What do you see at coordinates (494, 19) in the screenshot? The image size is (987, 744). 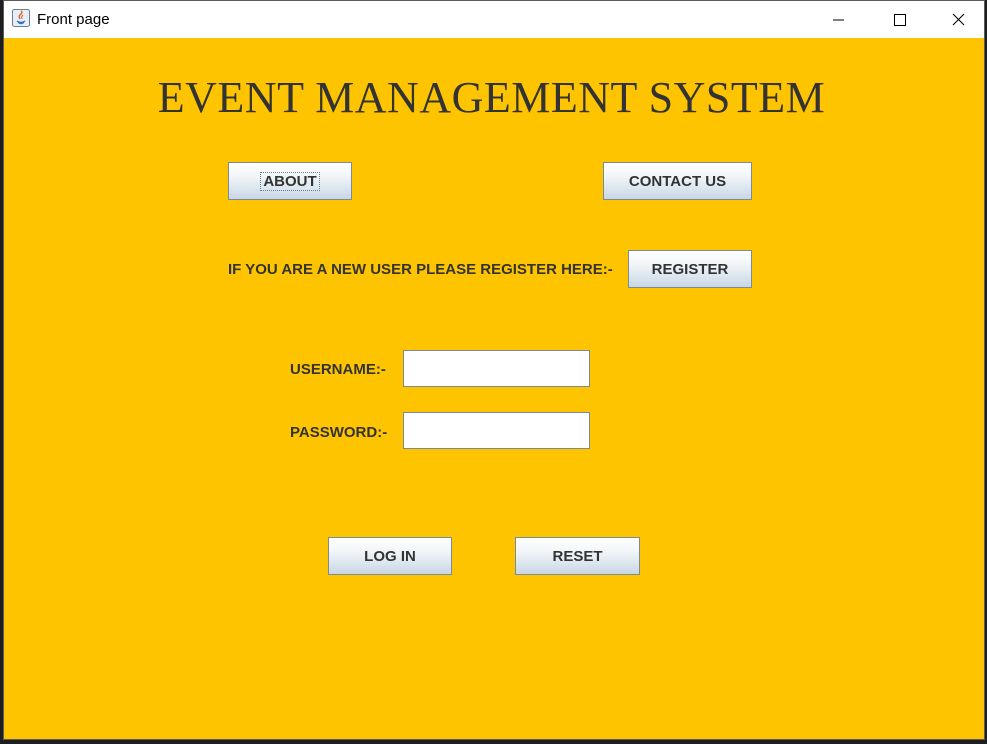 I see `title-bar: Front page` at bounding box center [494, 19].